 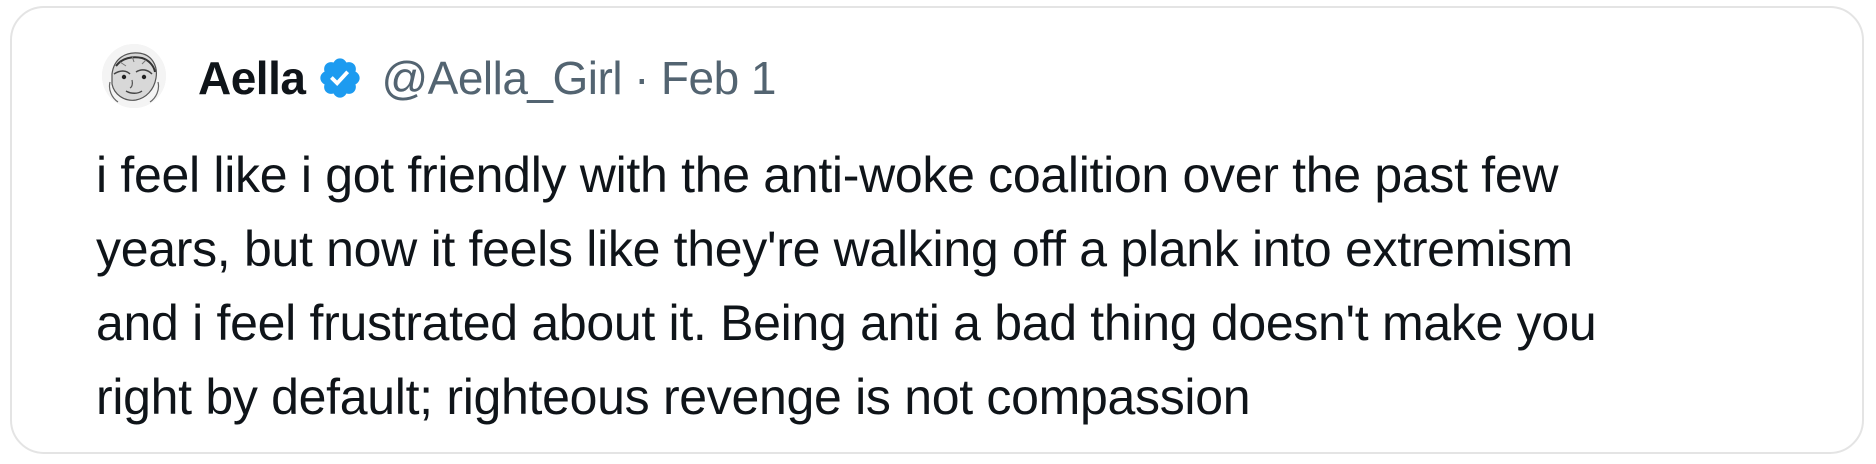 I want to click on verified-badge-icon, so click(x=340, y=78).